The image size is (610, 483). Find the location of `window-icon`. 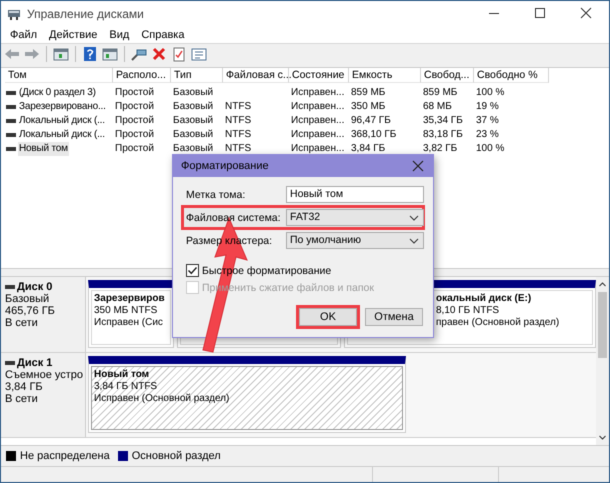

window-icon is located at coordinates (61, 54).